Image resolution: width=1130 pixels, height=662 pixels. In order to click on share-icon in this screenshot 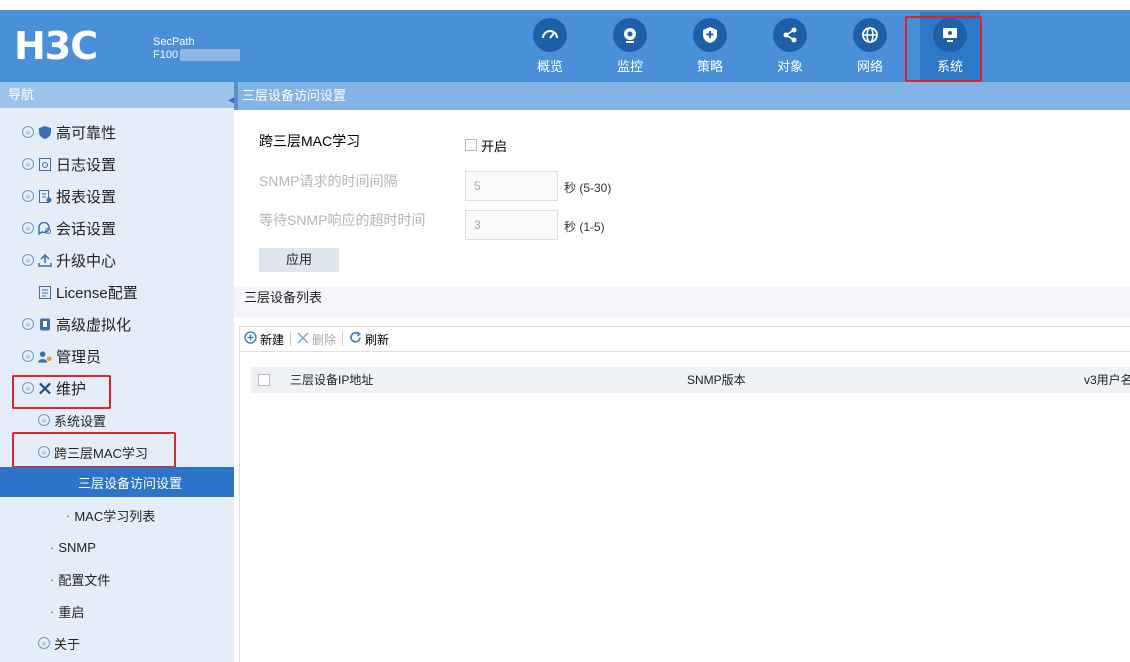, I will do `click(790, 35)`.